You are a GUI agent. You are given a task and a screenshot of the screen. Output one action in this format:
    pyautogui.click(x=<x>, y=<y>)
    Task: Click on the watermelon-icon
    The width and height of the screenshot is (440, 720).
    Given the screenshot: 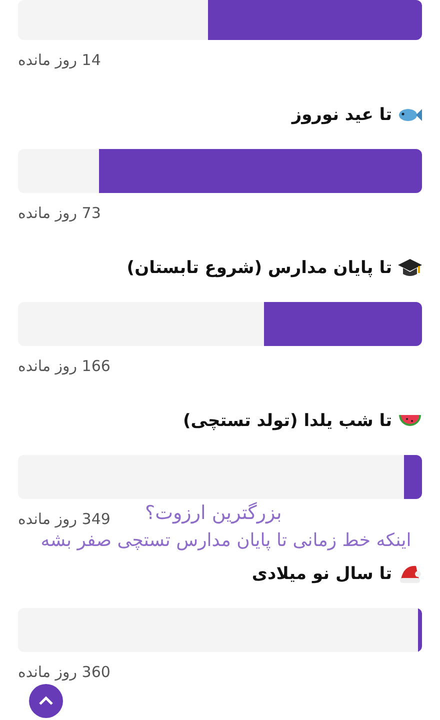 What is the action you would take?
    pyautogui.click(x=410, y=421)
    